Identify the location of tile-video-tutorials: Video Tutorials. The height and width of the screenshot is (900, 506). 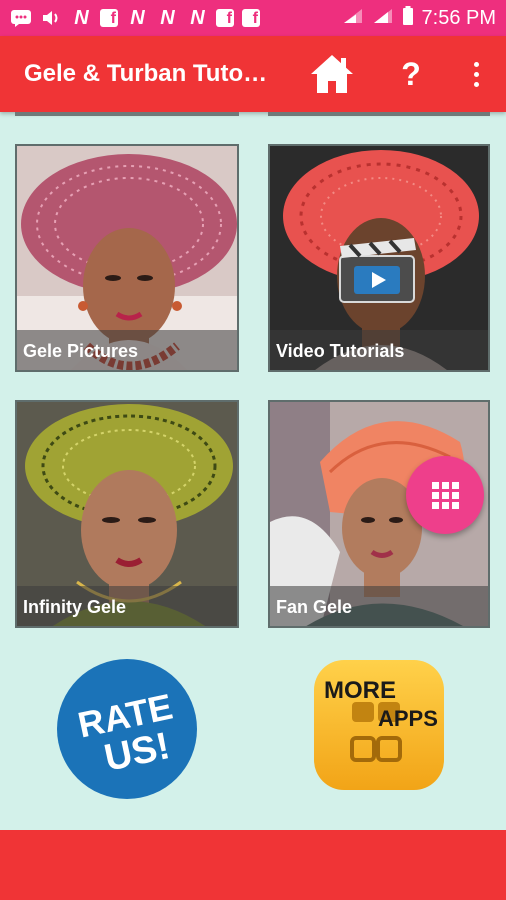
(379, 258).